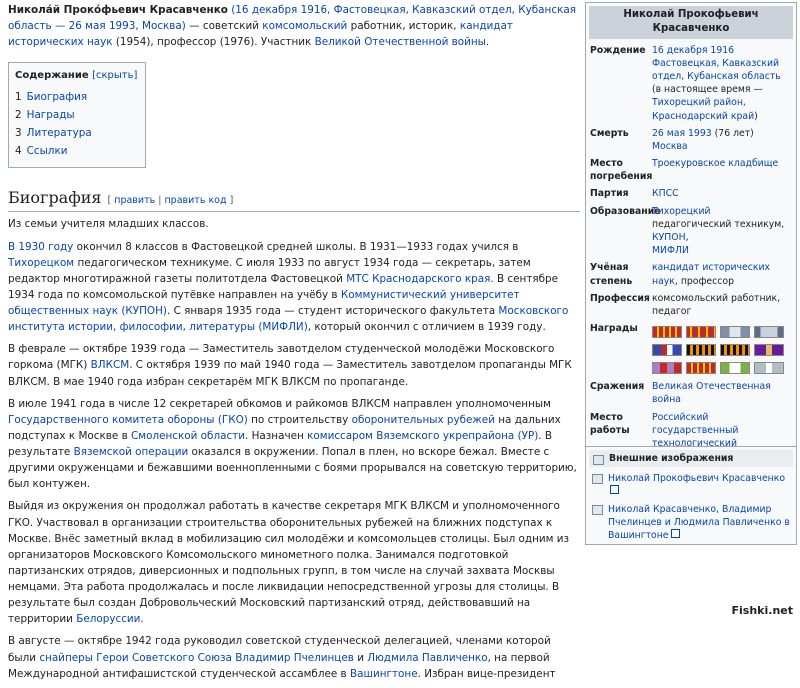 The height and width of the screenshot is (688, 800). I want to click on link: КУПОН, so click(669, 237).